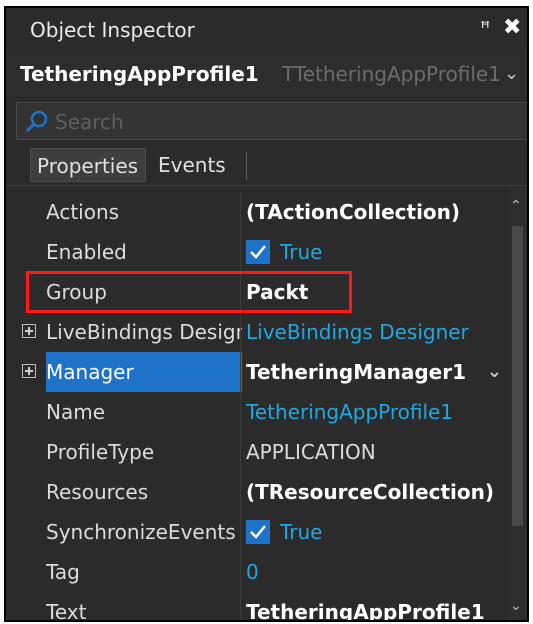  I want to click on property-value-wrapper: TetheringManager1 ⌄, so click(377, 372).